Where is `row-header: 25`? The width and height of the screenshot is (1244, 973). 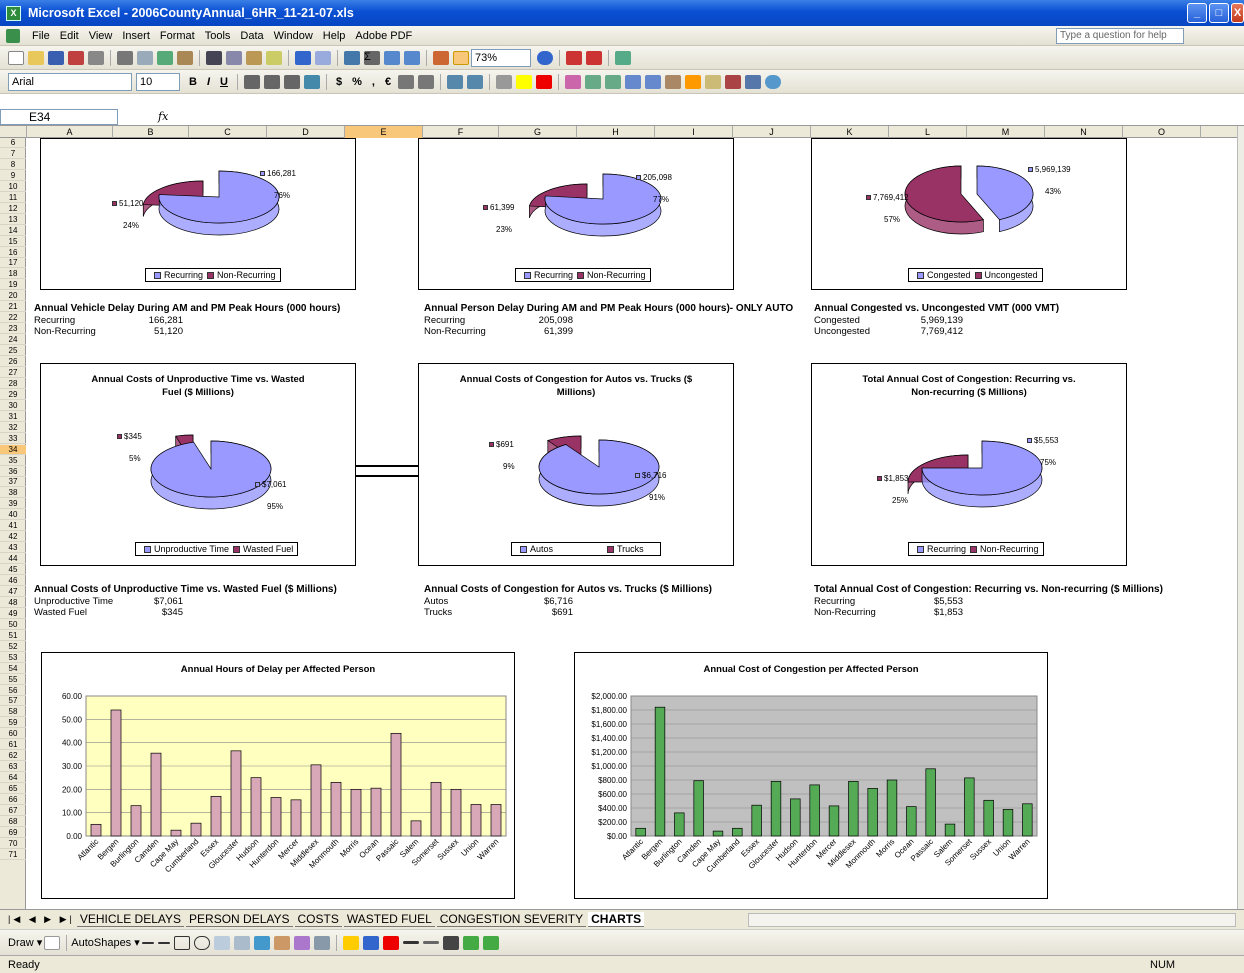
row-header: 25 is located at coordinates (13, 351).